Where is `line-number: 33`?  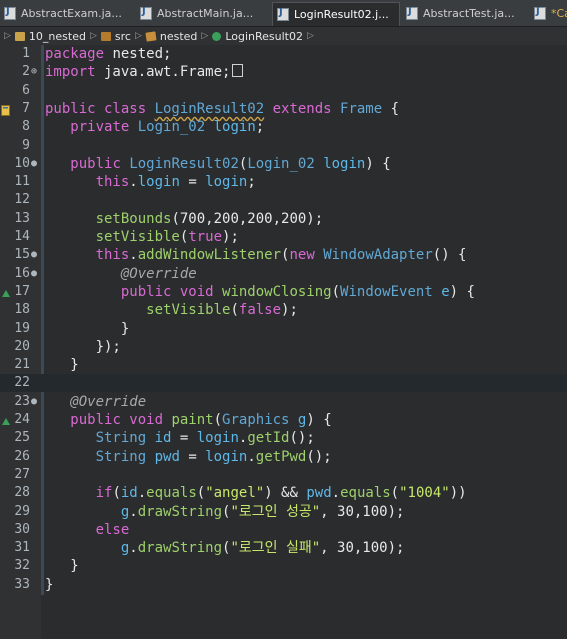 line-number: 33 is located at coordinates (22, 584).